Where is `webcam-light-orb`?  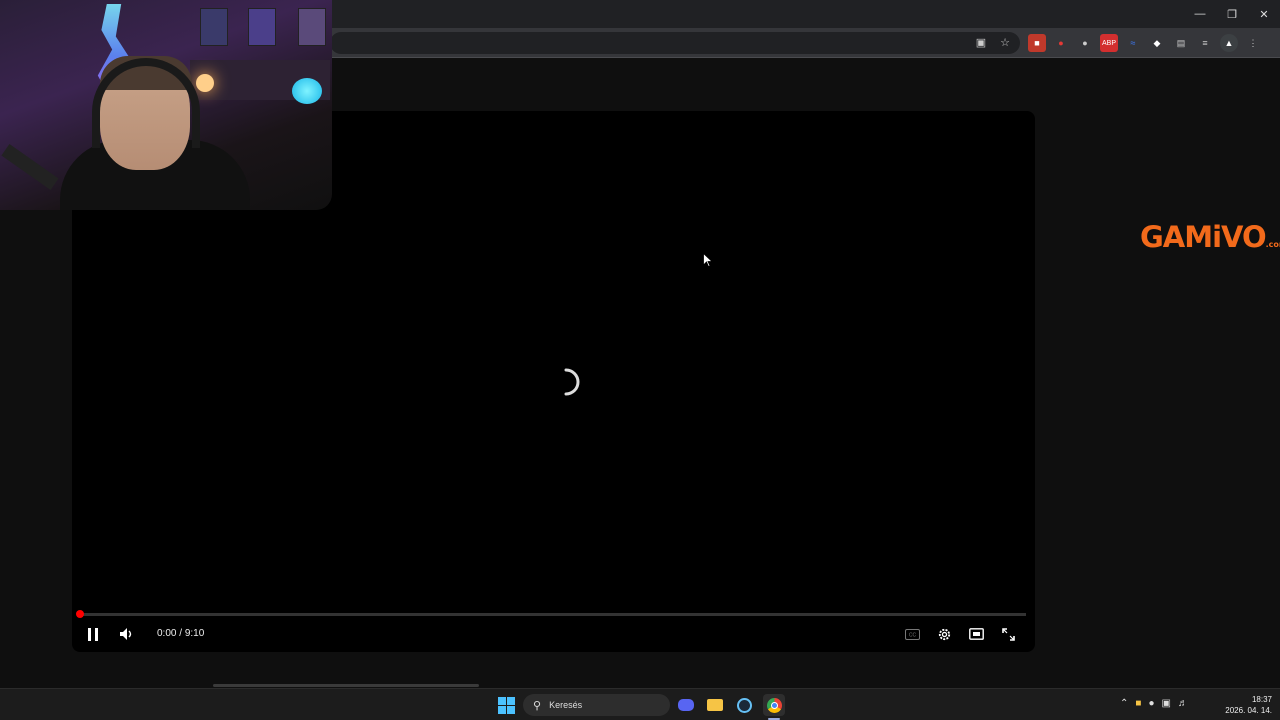 webcam-light-orb is located at coordinates (307, 91).